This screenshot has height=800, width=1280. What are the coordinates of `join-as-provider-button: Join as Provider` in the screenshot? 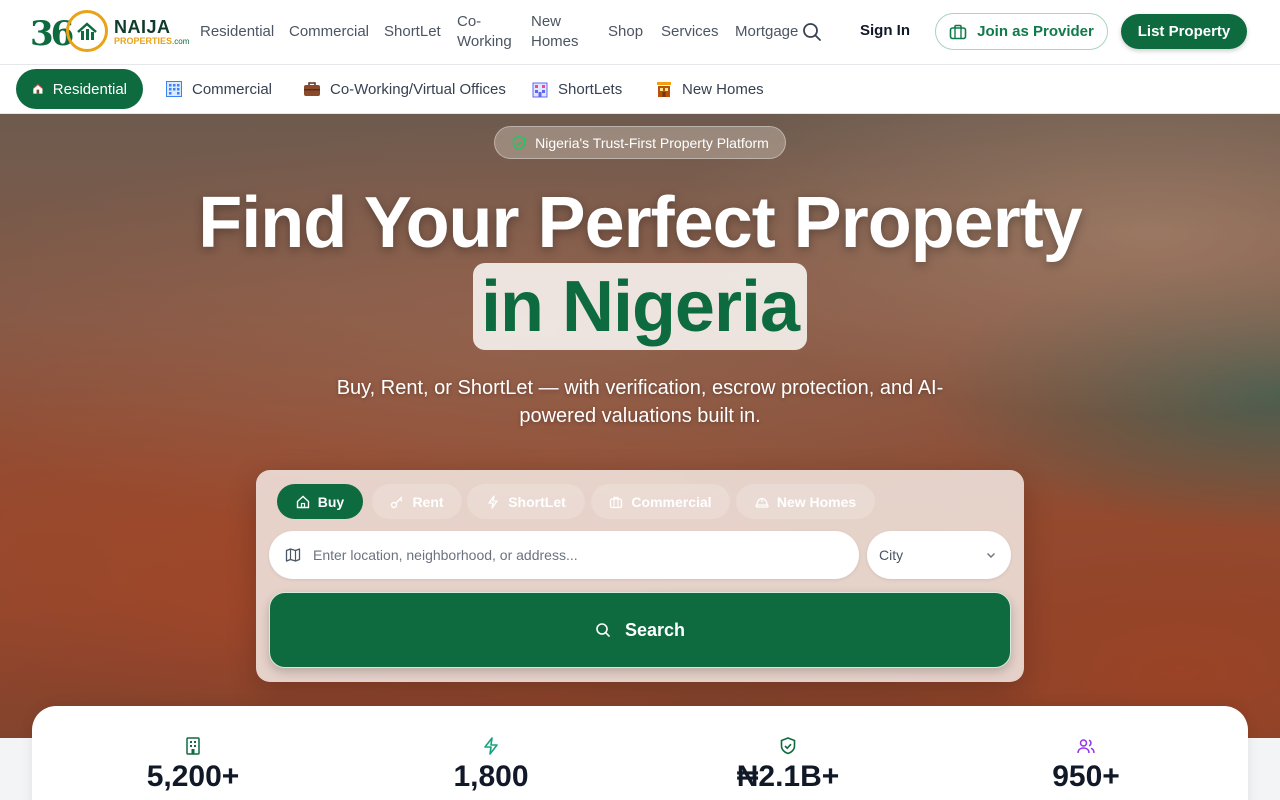 It's located at (1021, 31).